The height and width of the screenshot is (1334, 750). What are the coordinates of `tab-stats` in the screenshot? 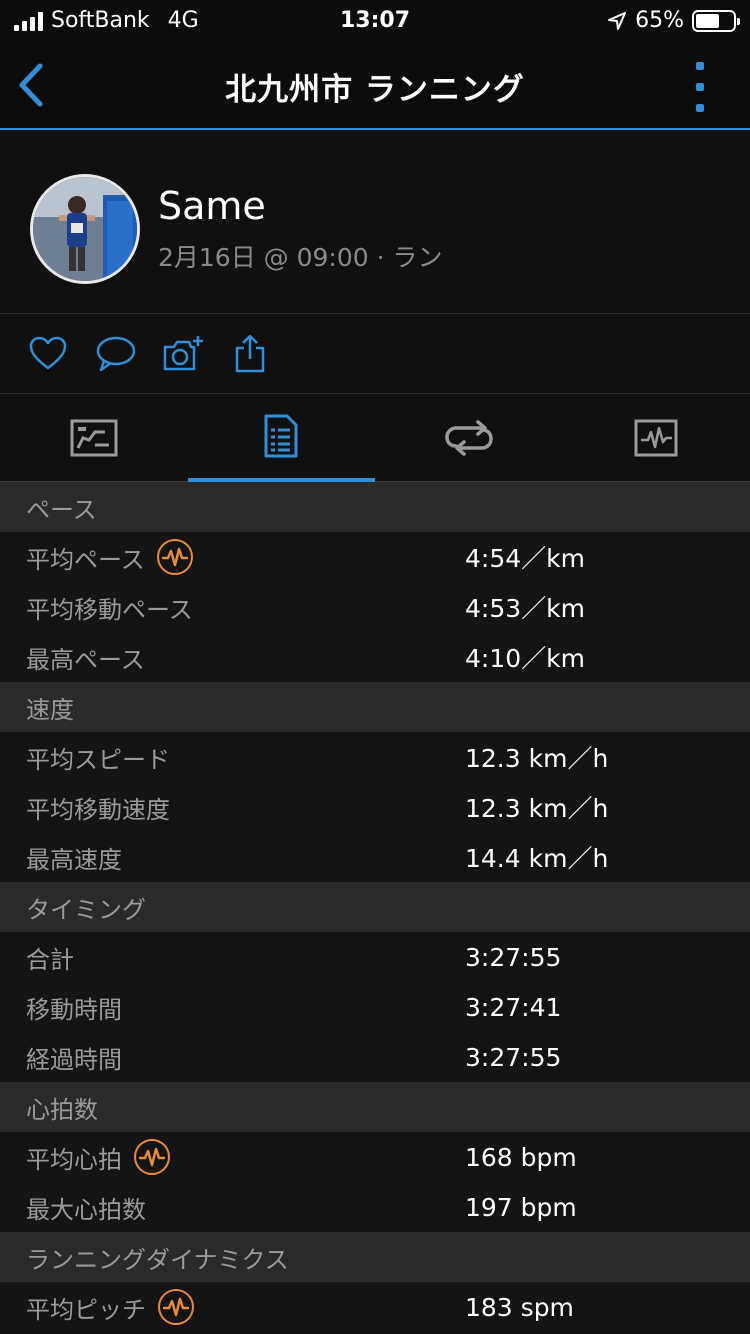 It's located at (281, 438).